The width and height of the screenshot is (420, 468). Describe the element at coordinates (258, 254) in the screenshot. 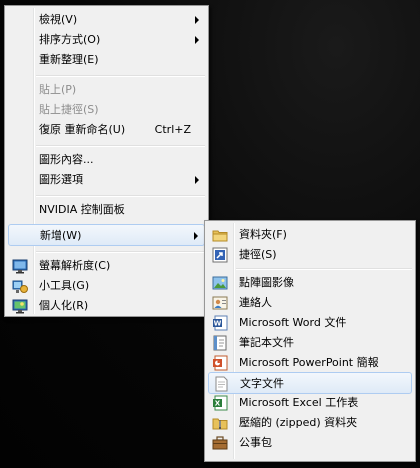

I see `menu-item-label: 捷徑(S)` at that location.